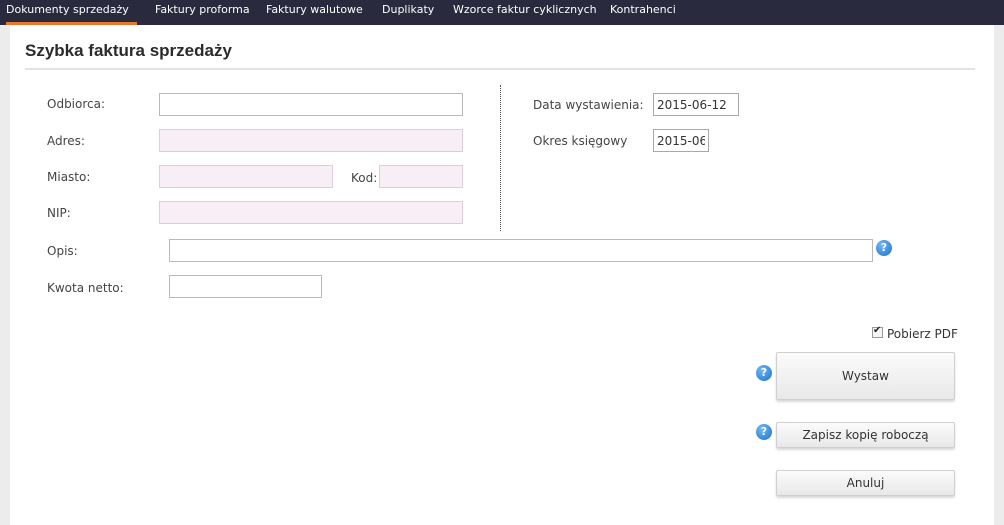  I want to click on adres-label: Adres:, so click(66, 141).